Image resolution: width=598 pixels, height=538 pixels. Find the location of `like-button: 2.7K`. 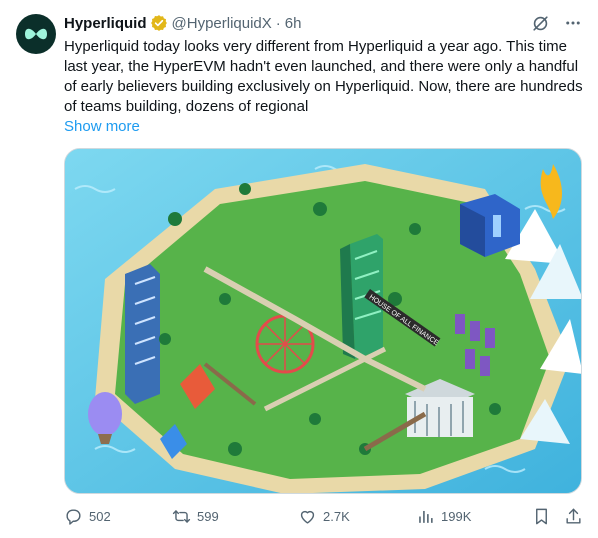

like-button: 2.7K is located at coordinates (324, 516).